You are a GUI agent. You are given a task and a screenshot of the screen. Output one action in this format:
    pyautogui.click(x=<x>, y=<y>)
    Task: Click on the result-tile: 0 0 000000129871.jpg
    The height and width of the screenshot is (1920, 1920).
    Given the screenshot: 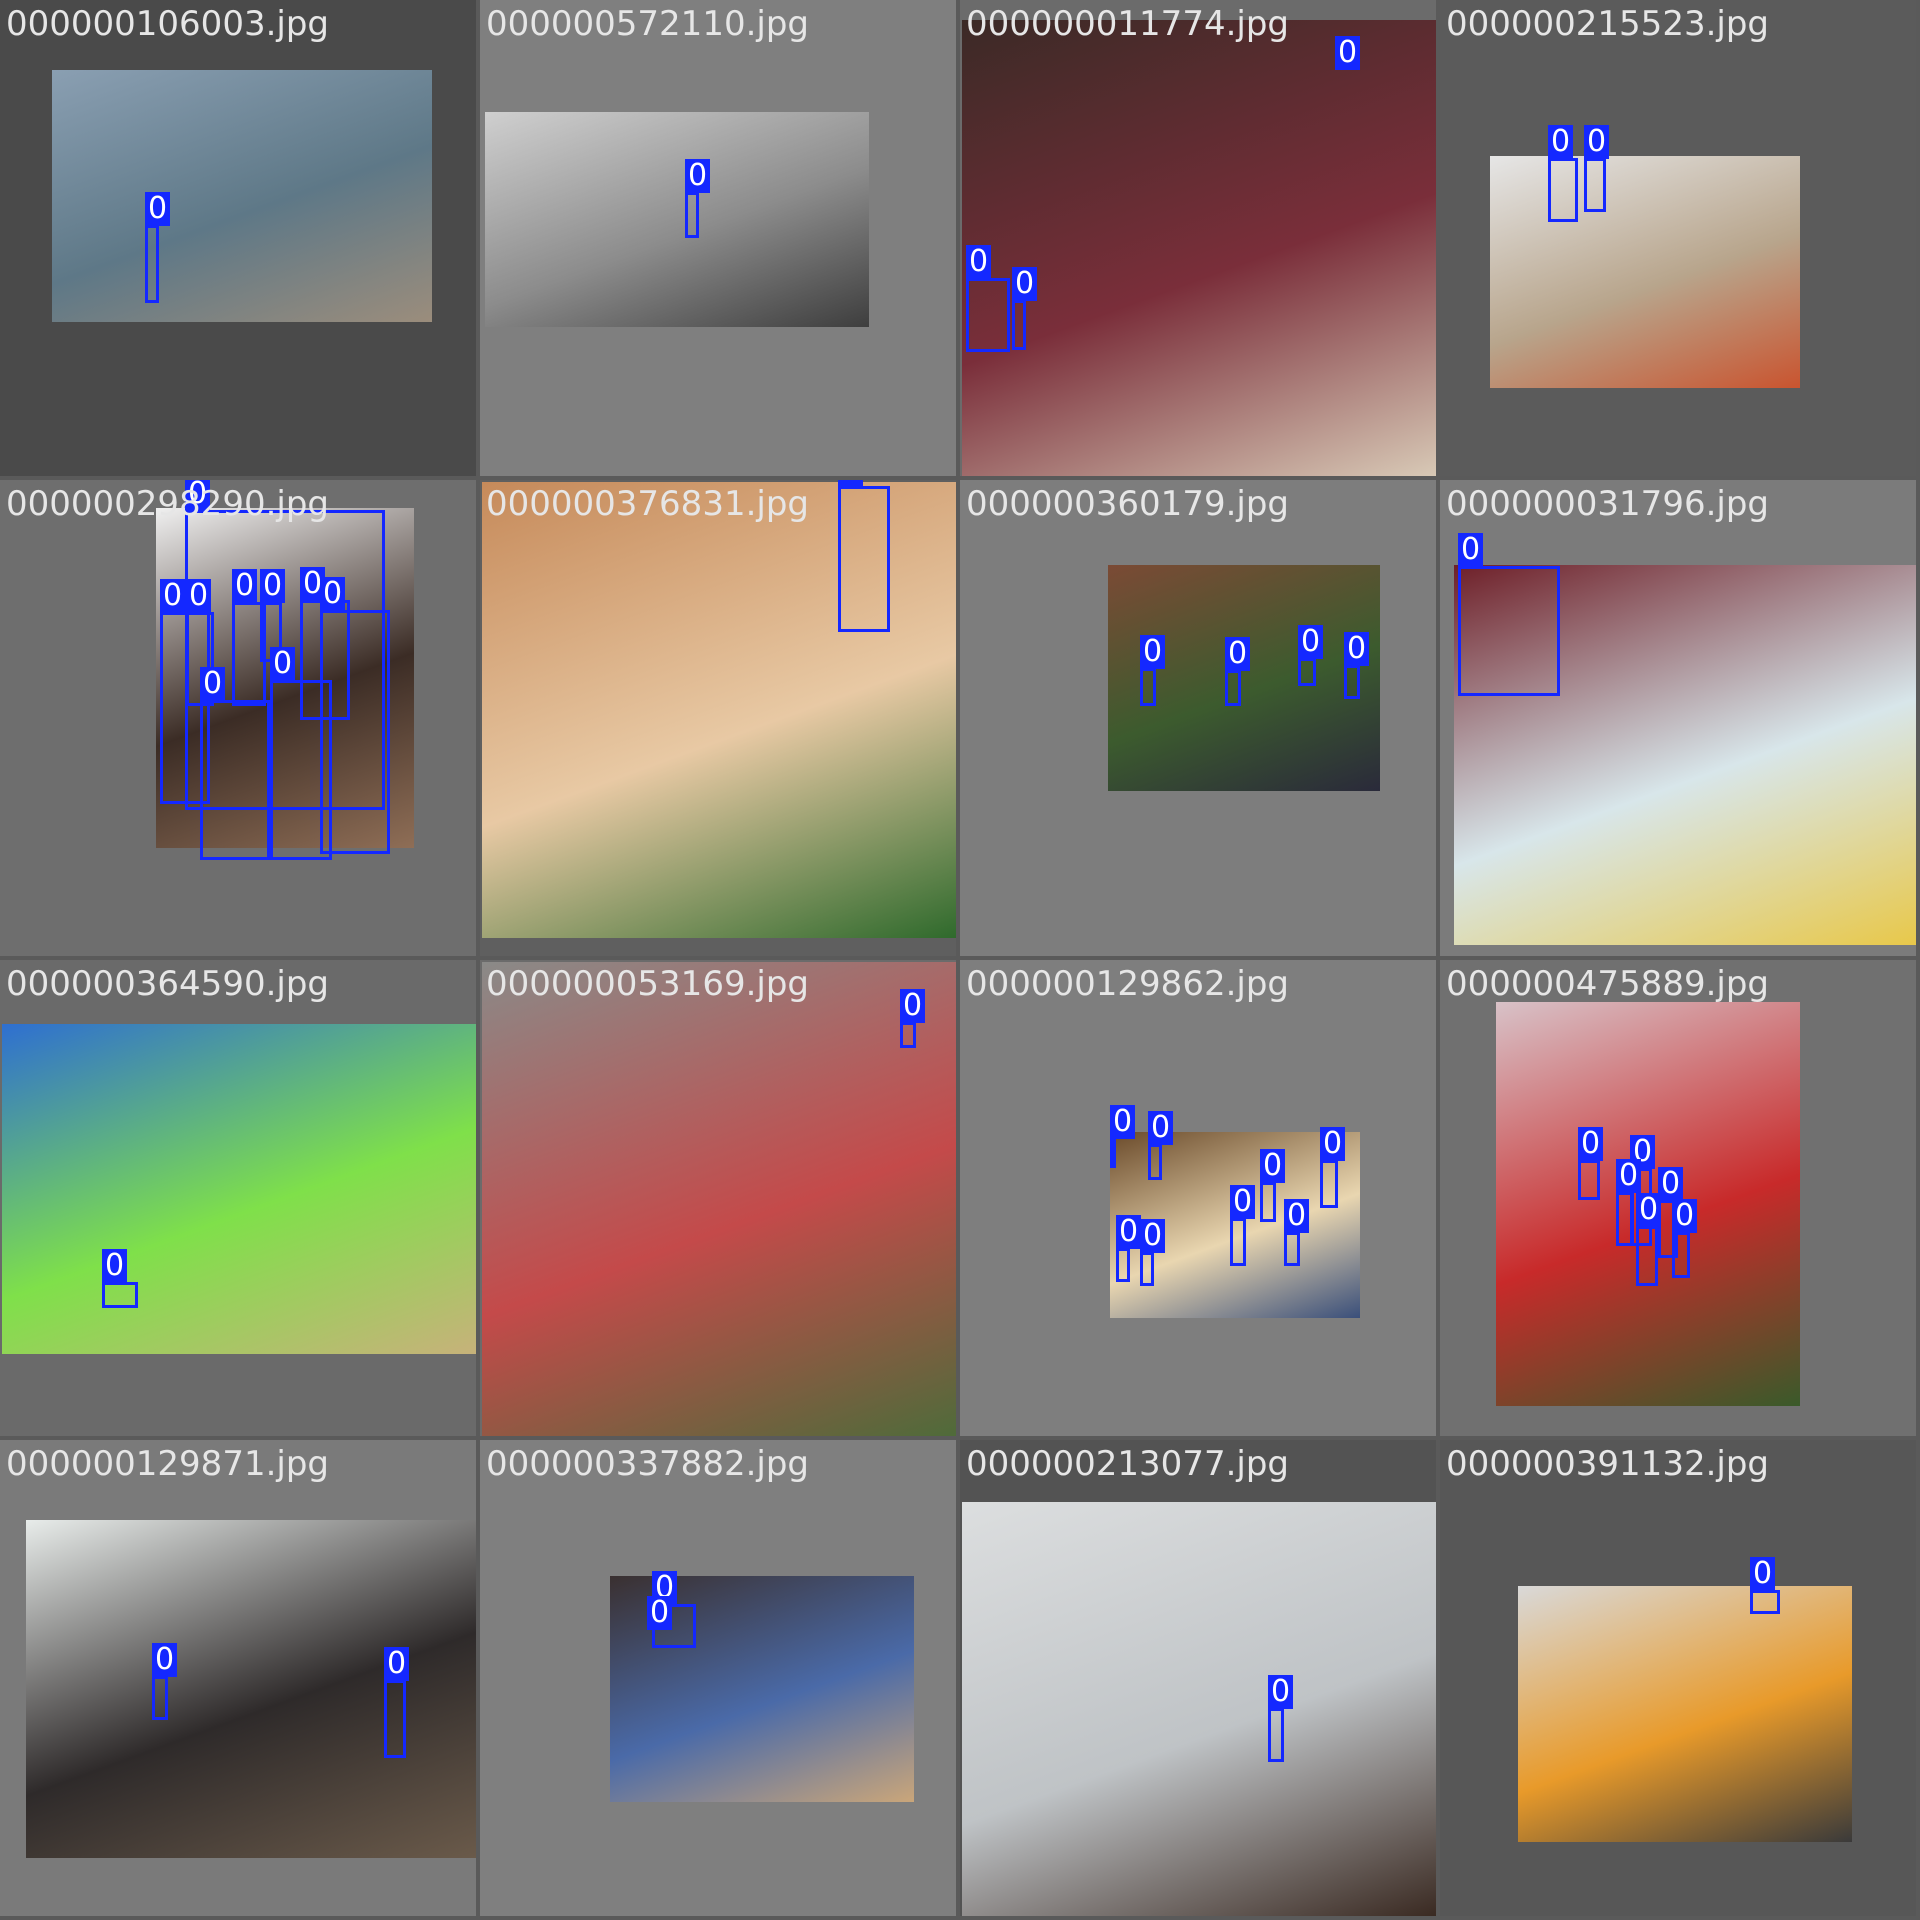 What is the action you would take?
    pyautogui.click(x=238, y=1678)
    